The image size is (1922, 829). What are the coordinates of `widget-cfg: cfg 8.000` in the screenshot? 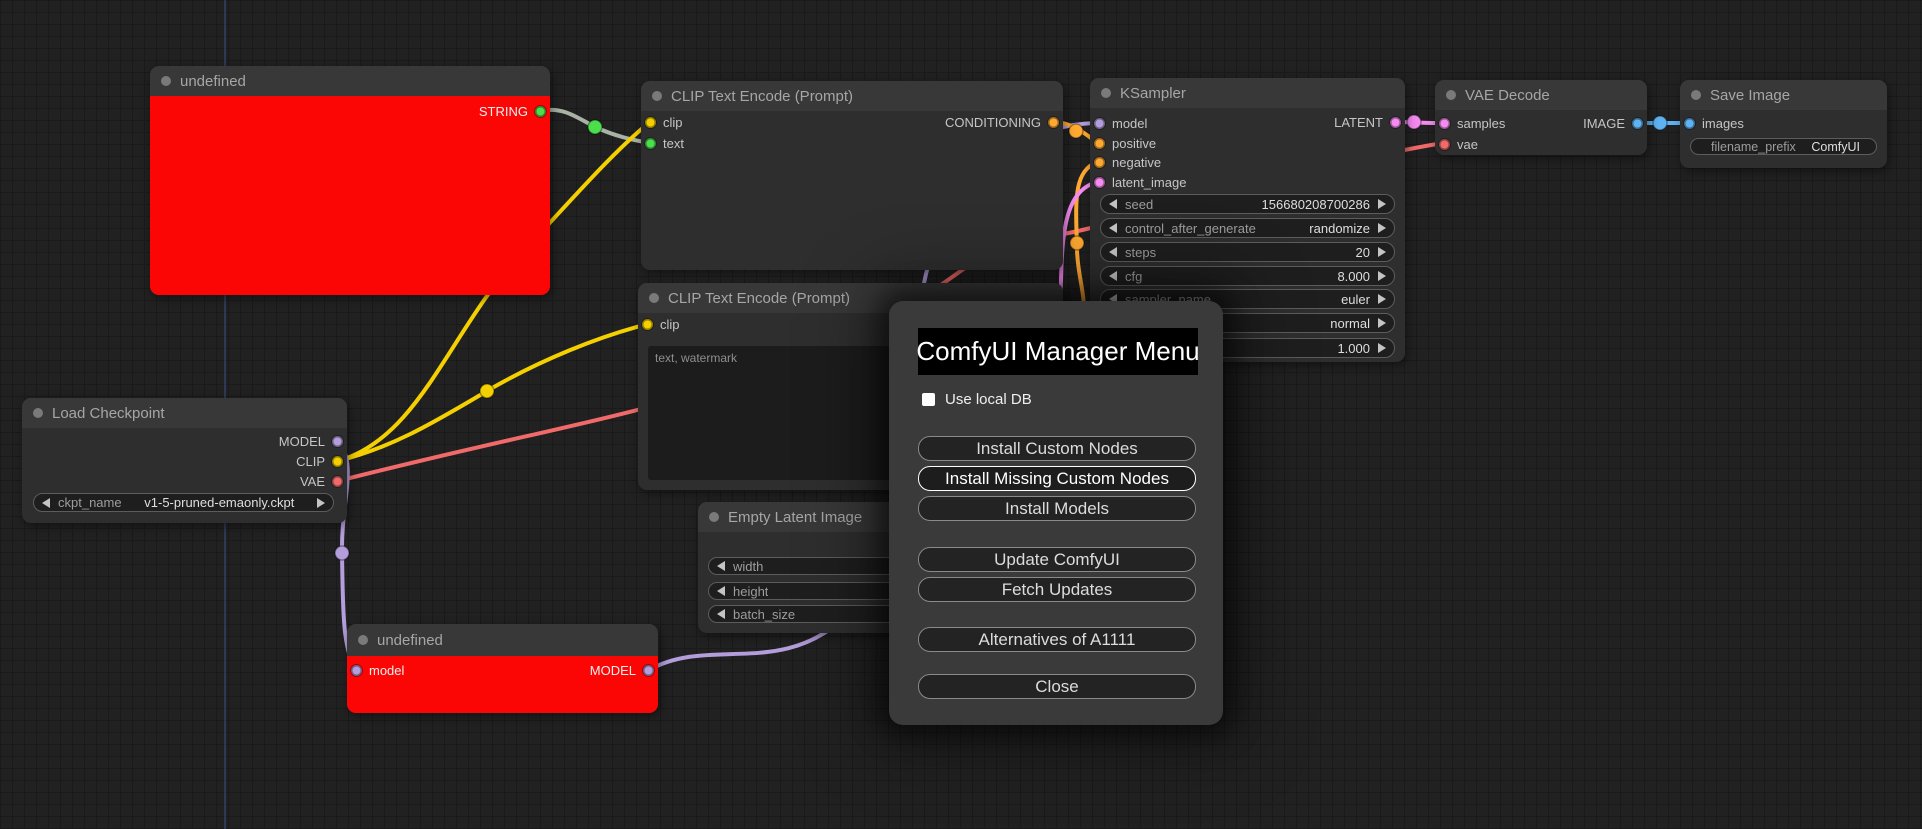 It's located at (1247, 276).